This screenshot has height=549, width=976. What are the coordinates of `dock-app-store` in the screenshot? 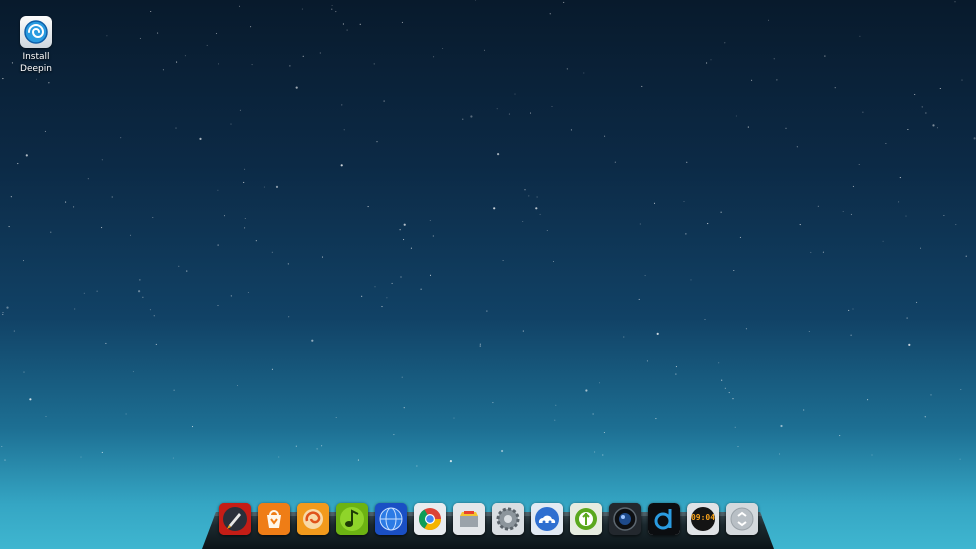 It's located at (274, 519).